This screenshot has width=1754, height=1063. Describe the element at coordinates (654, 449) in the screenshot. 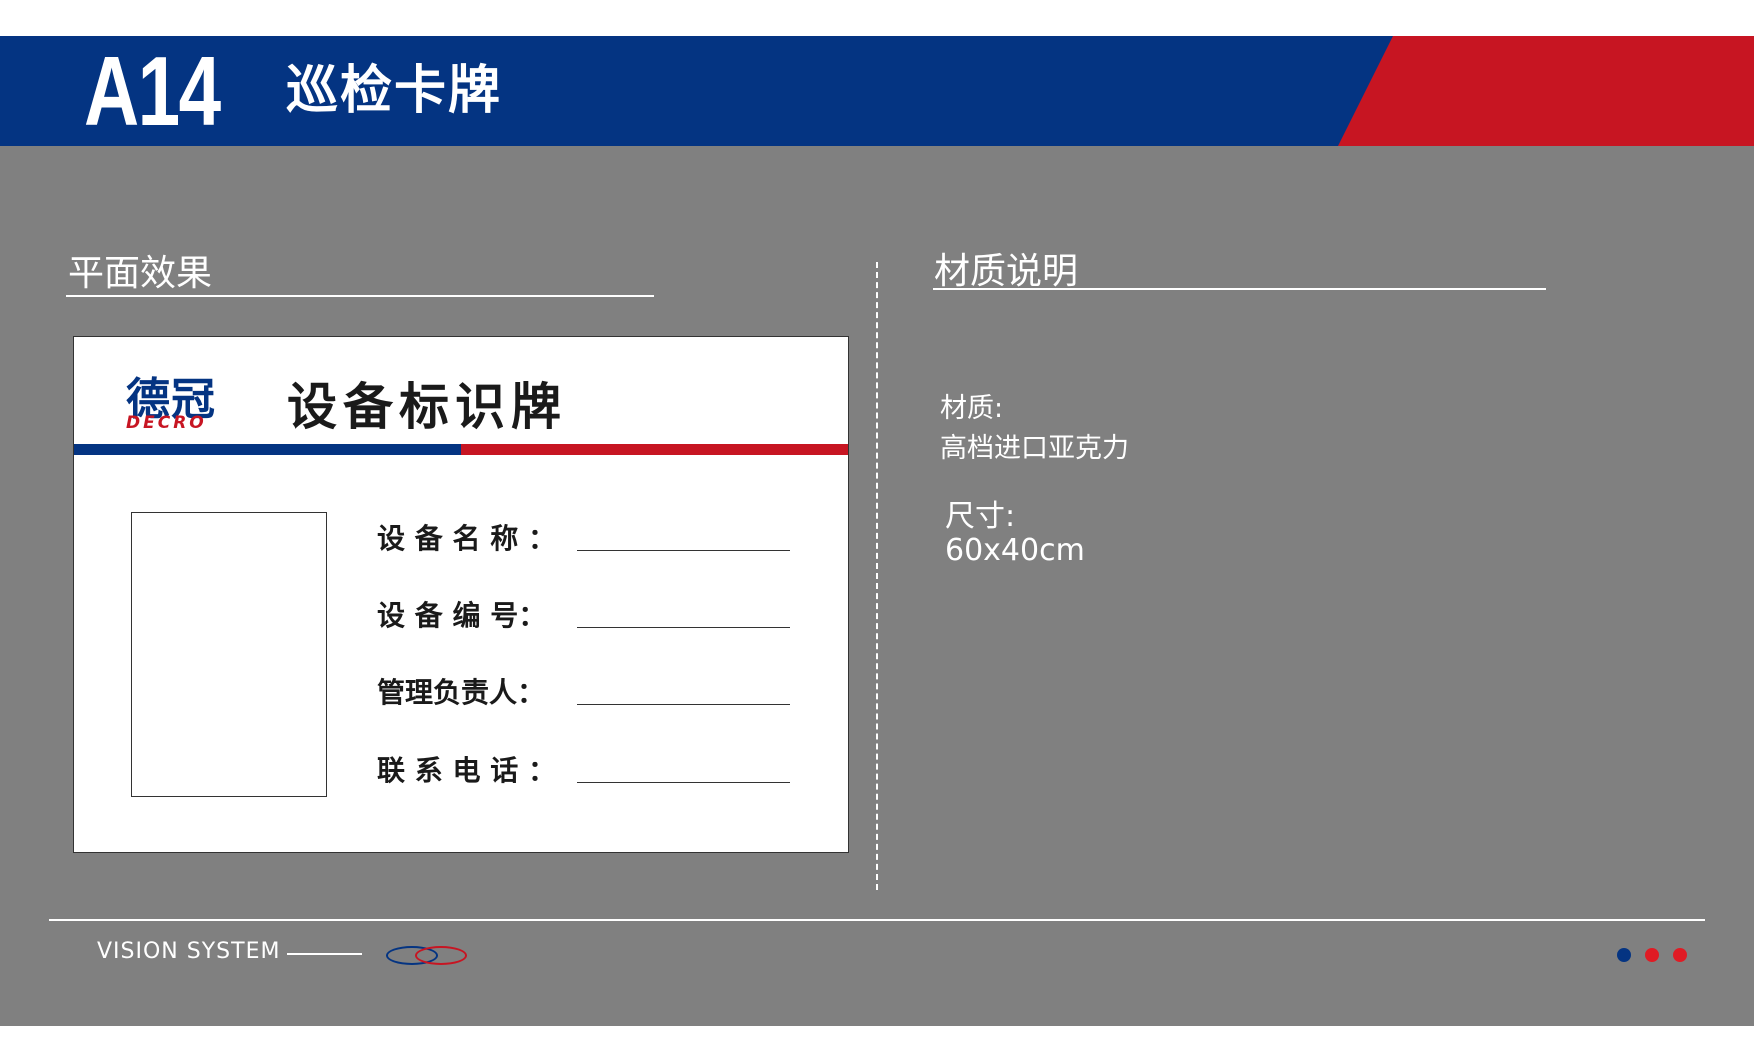

I see `sign-stripe-red` at that location.